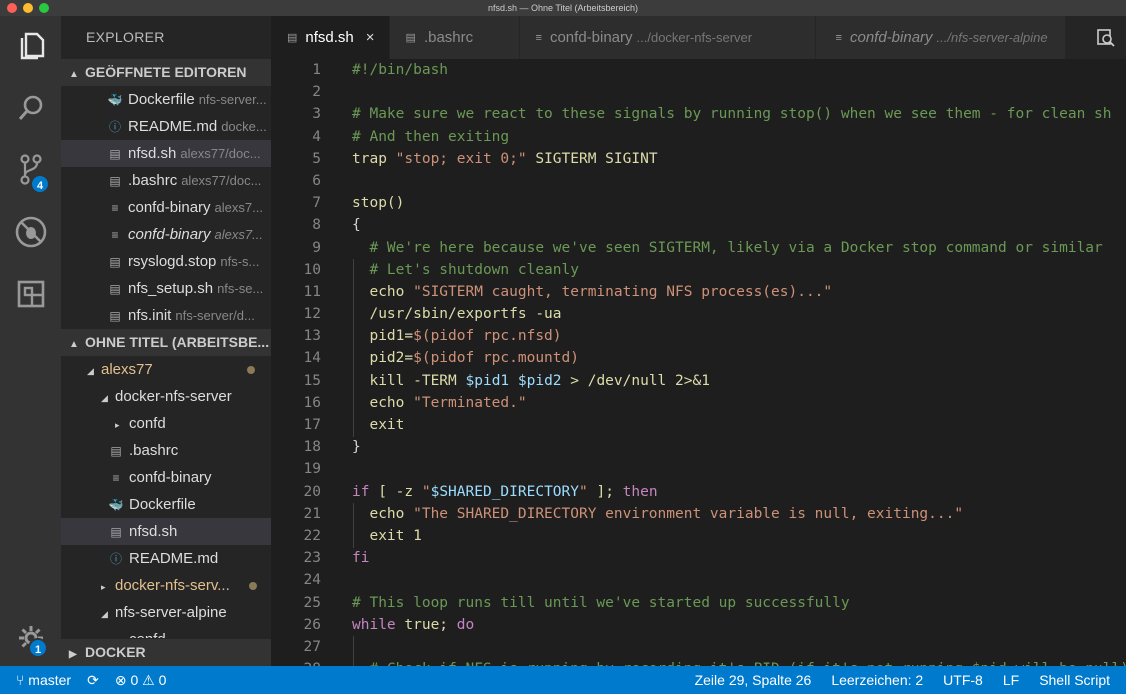 The image size is (1126, 694). I want to click on cursor-position: Zeile 29, Spalte 26, so click(753, 680).